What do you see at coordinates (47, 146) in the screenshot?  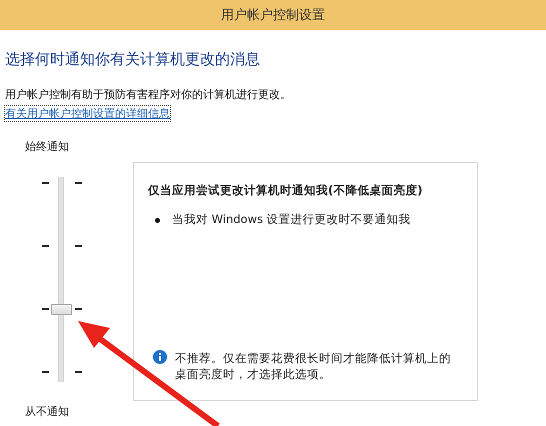 I see `slider-label: 始终通知` at bounding box center [47, 146].